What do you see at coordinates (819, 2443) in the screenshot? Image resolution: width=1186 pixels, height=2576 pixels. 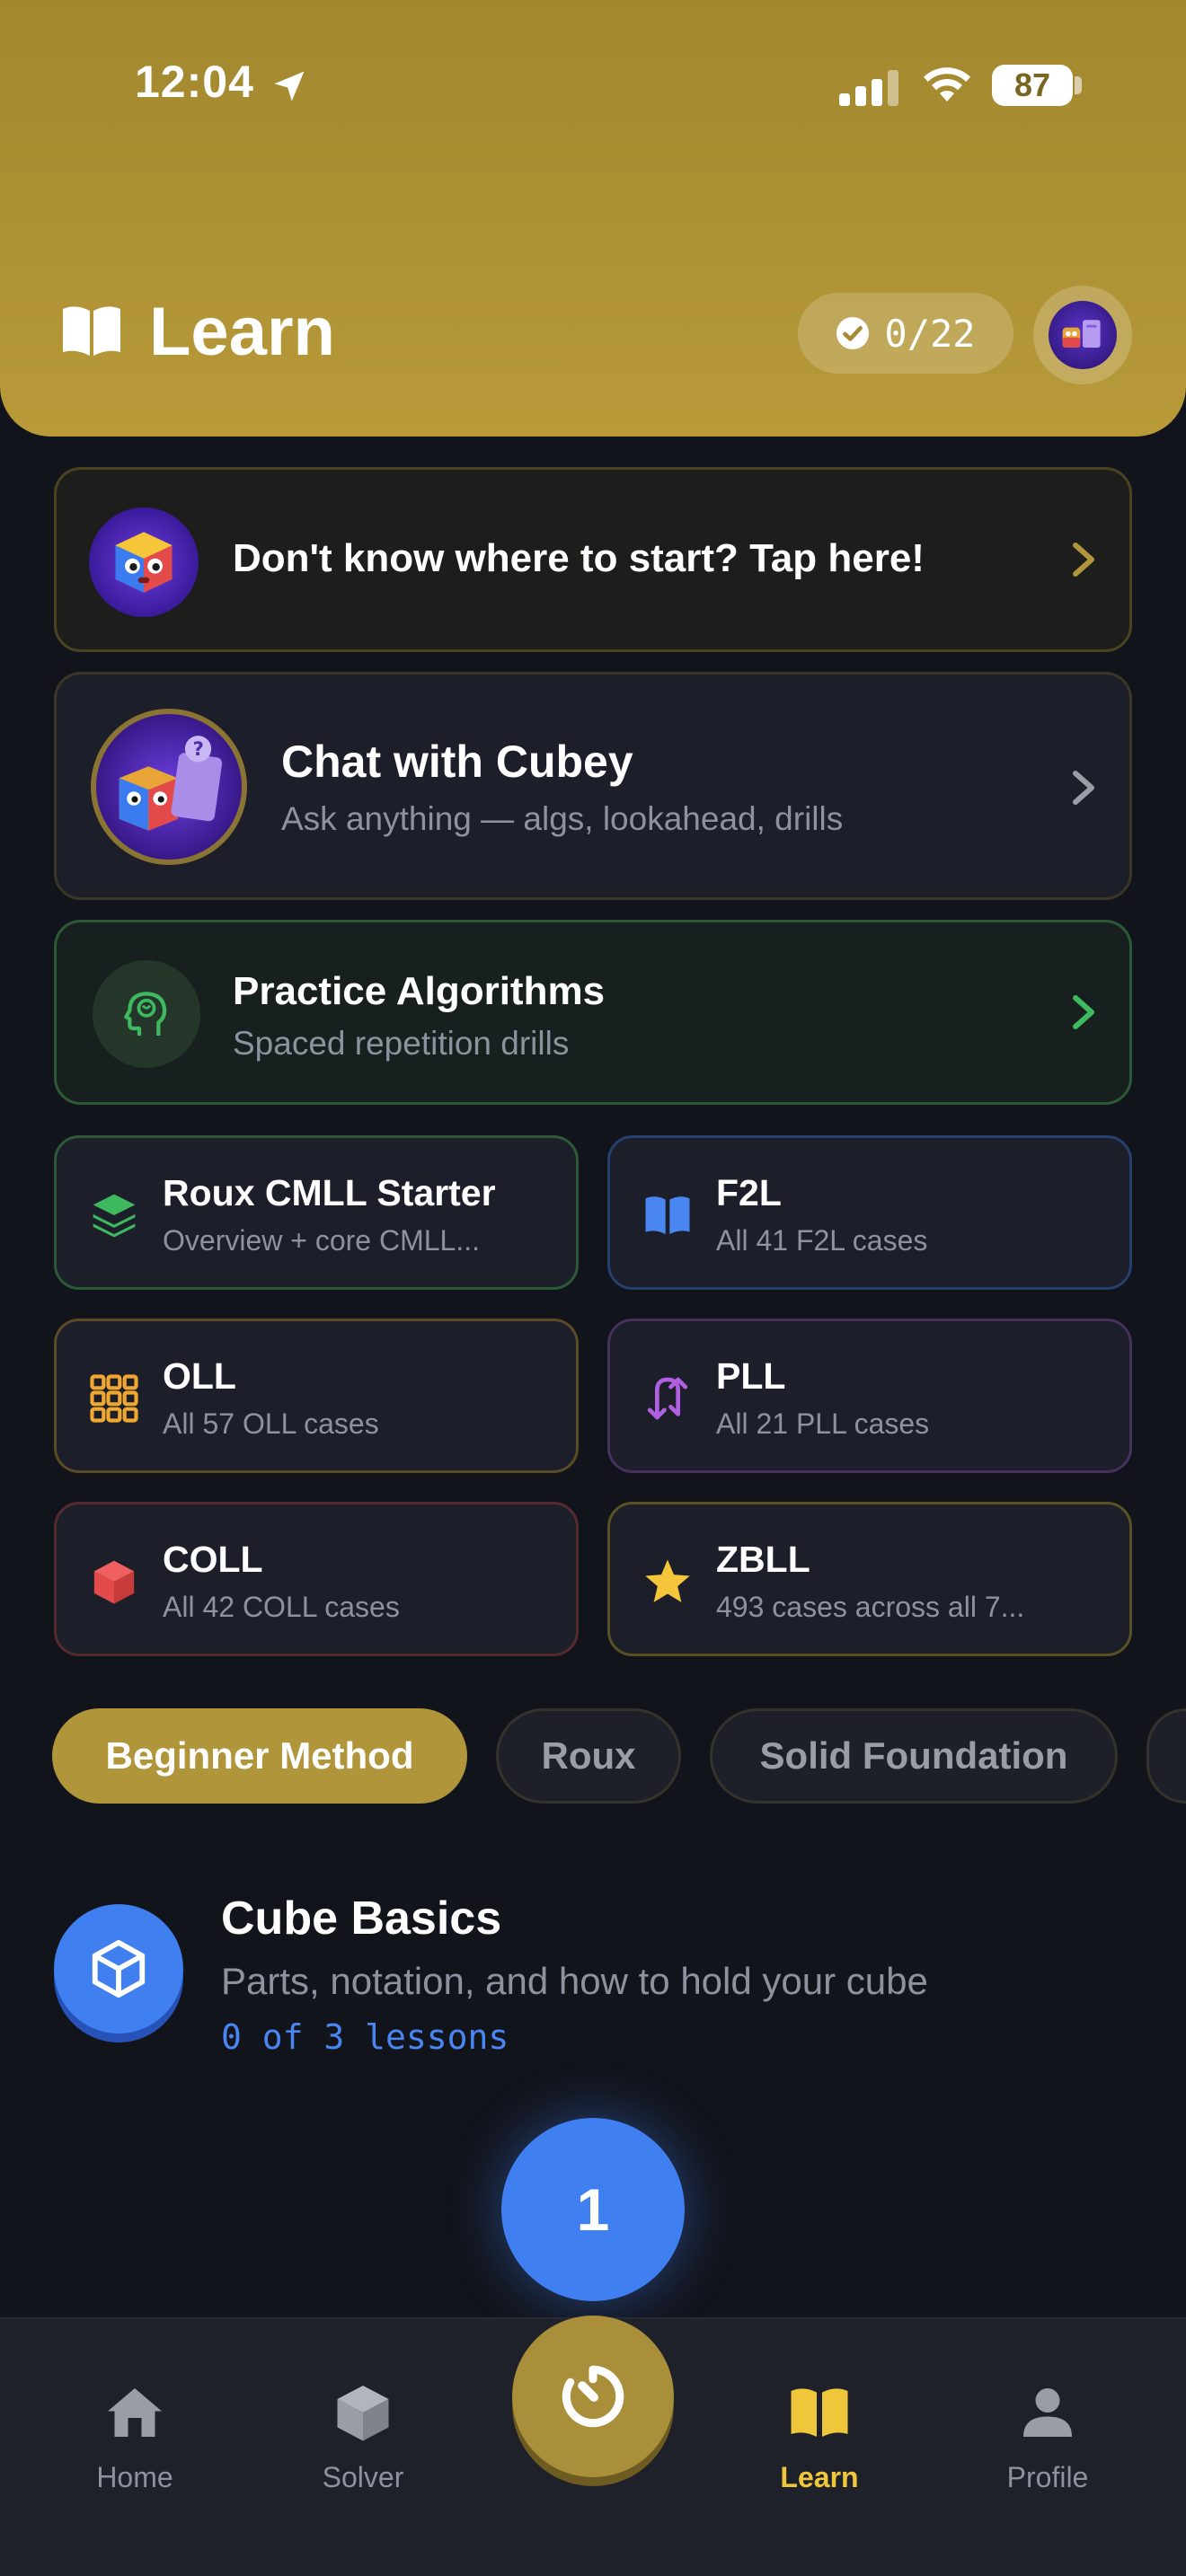 I see `tab-learn: Learn` at bounding box center [819, 2443].